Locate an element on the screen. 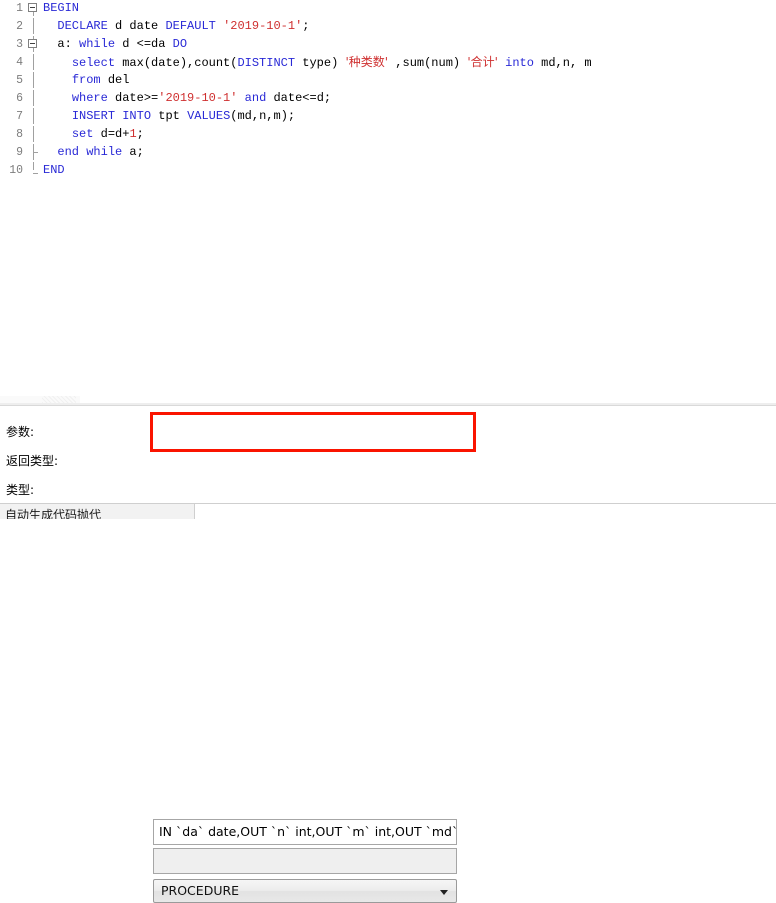 This screenshot has width=776, height=903. line-number: 6 is located at coordinates (19, 98).